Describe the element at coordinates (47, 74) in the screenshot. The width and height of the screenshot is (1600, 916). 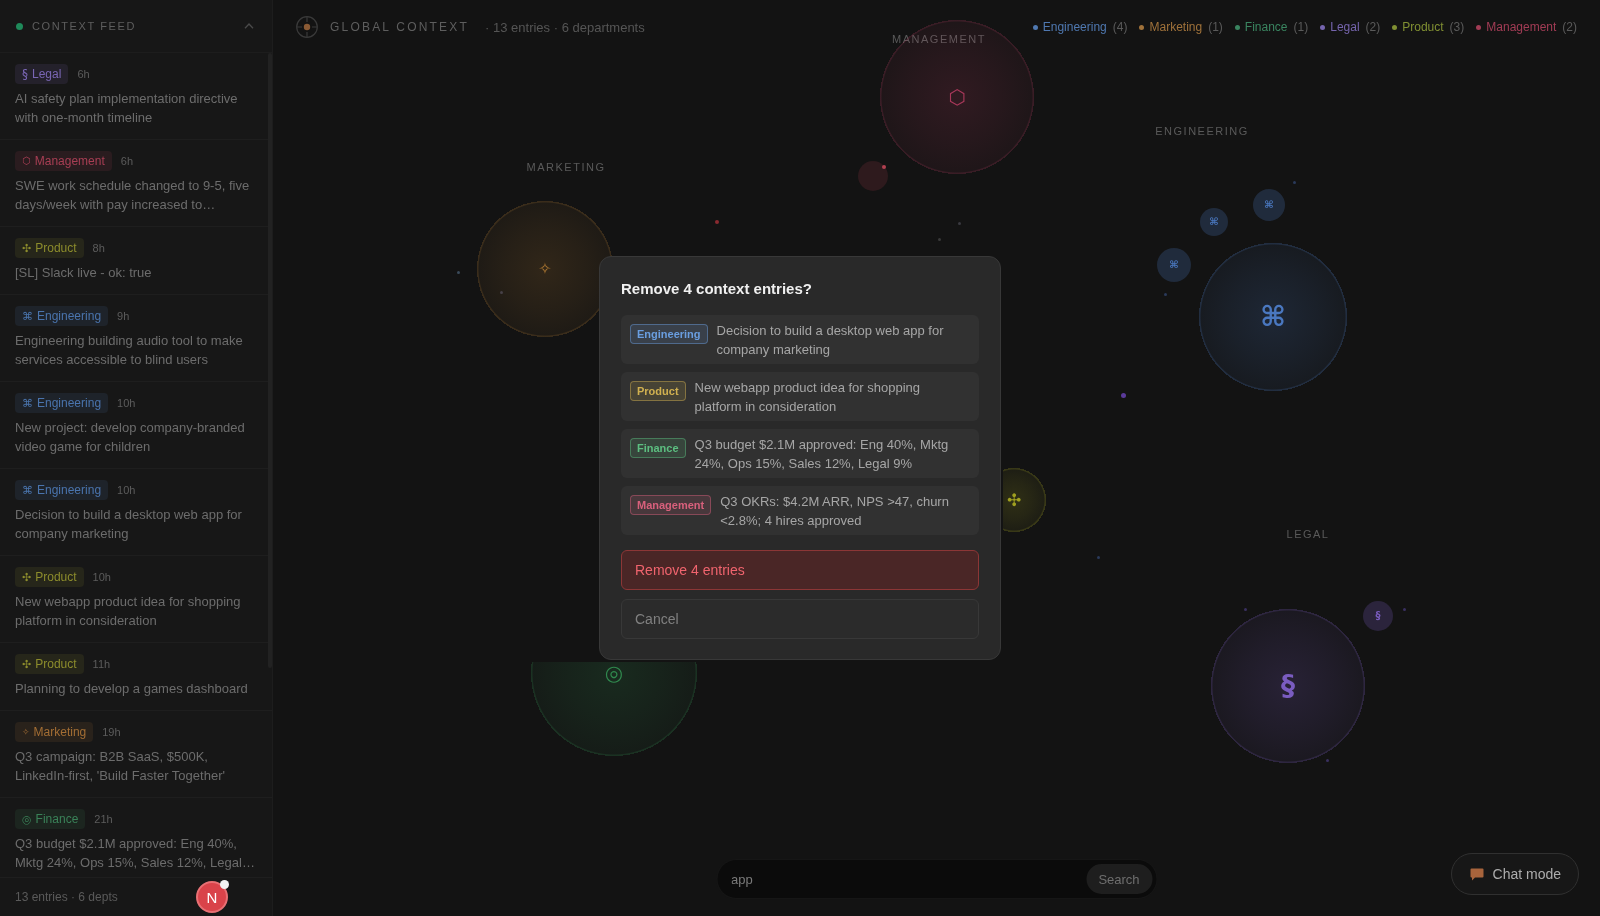
I see `department-label: Legal` at that location.